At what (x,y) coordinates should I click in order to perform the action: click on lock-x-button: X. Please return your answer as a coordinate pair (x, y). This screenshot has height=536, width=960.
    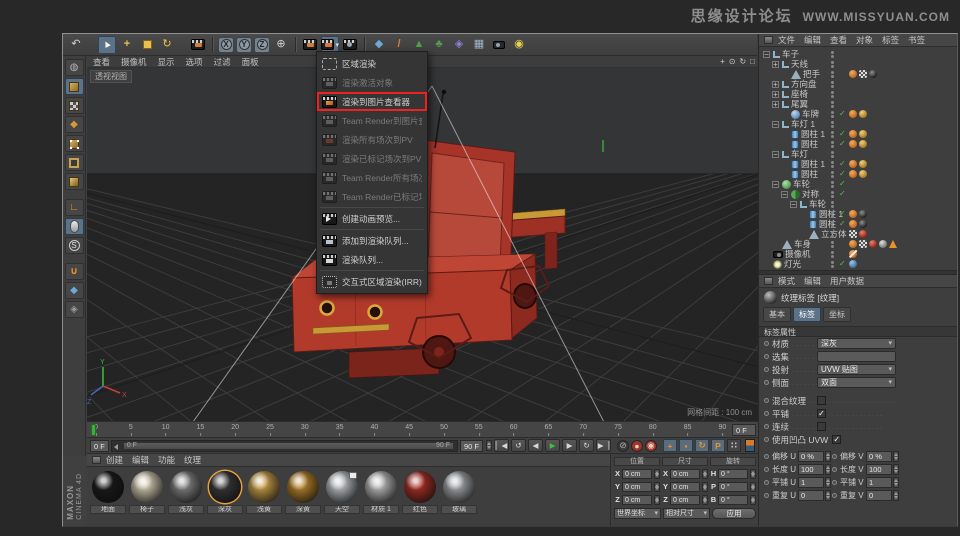
    Looking at the image, I should click on (226, 44).